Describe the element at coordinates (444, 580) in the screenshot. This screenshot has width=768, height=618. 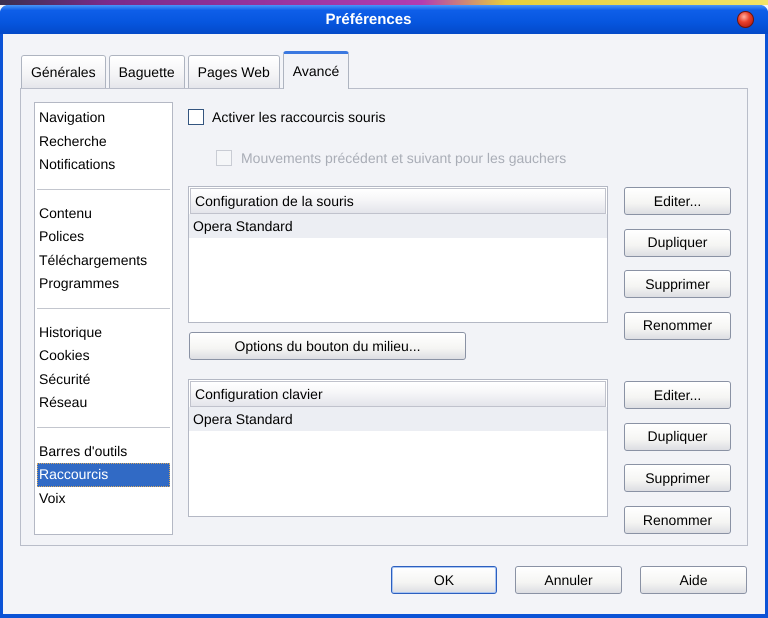
I see `button: OK` at that location.